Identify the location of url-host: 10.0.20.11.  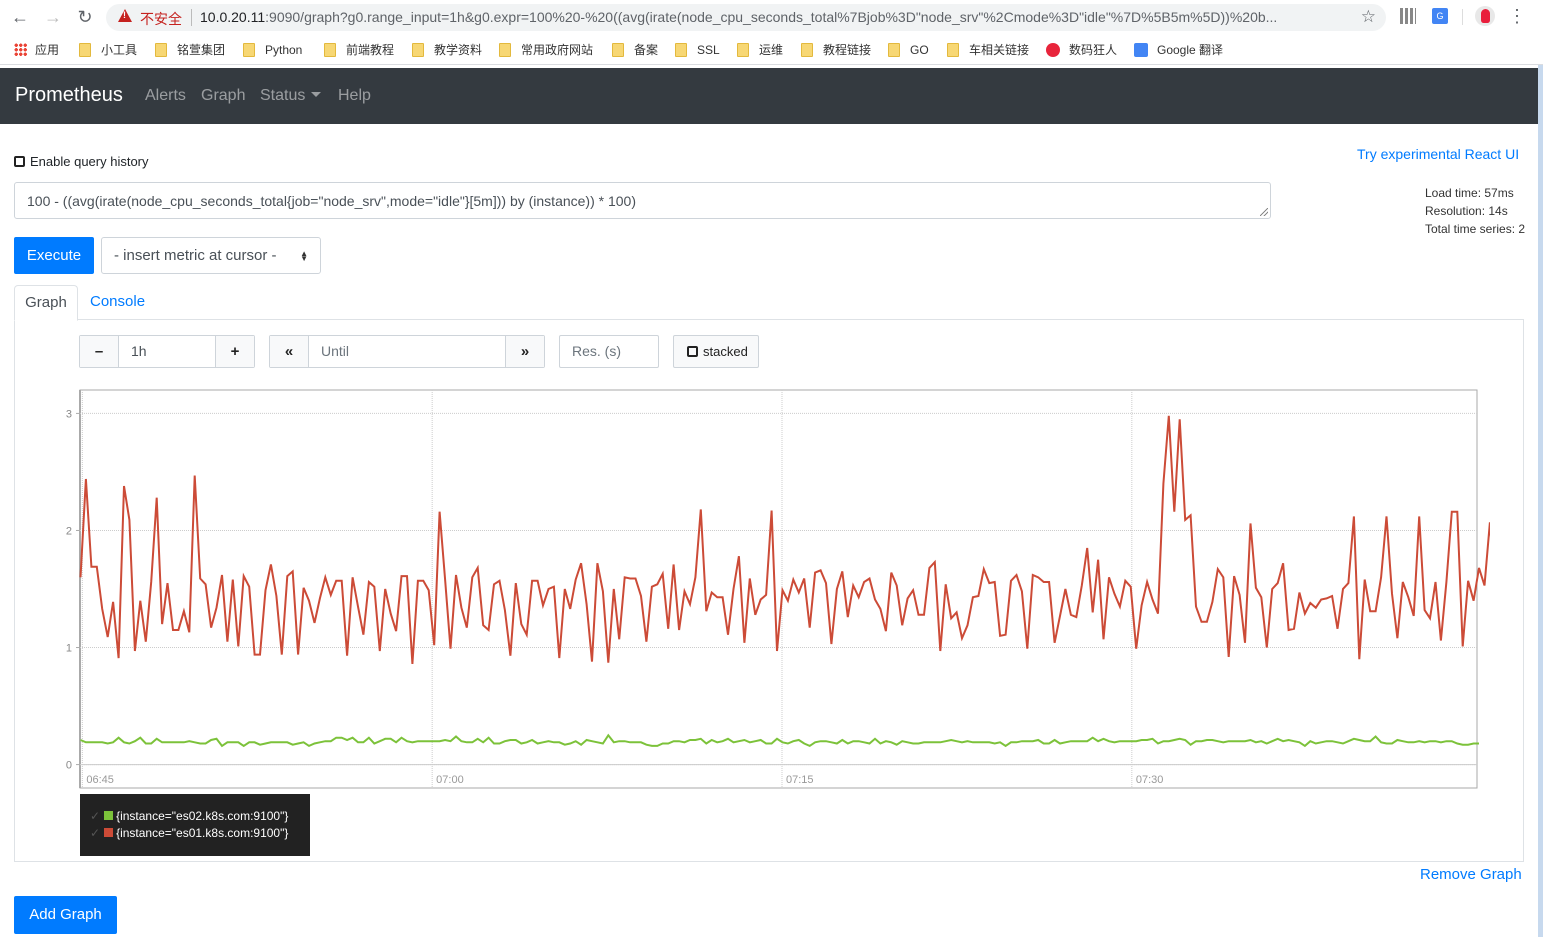
(233, 17).